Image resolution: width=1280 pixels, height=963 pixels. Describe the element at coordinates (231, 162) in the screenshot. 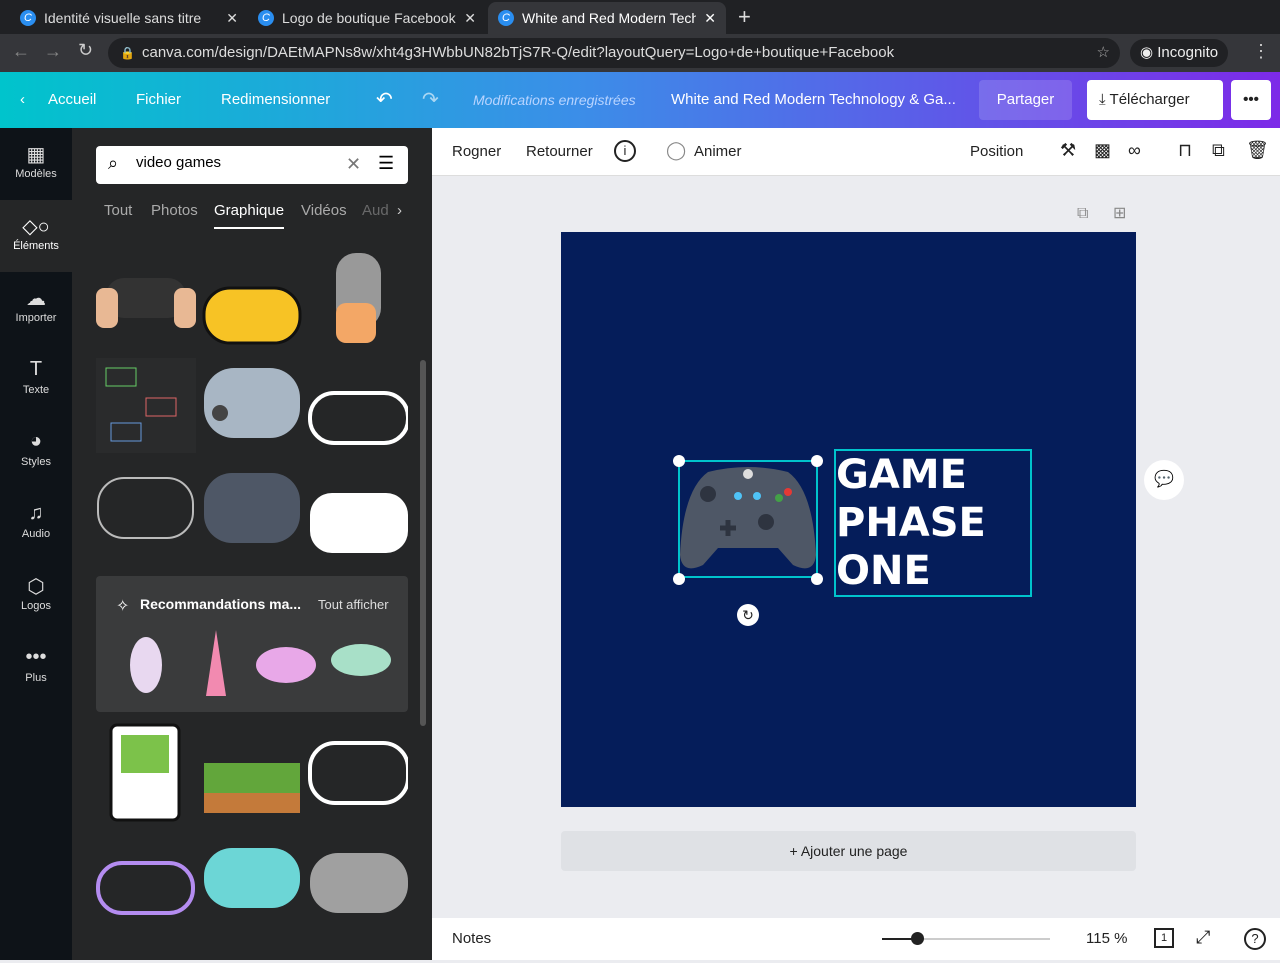

I see `search-input` at that location.